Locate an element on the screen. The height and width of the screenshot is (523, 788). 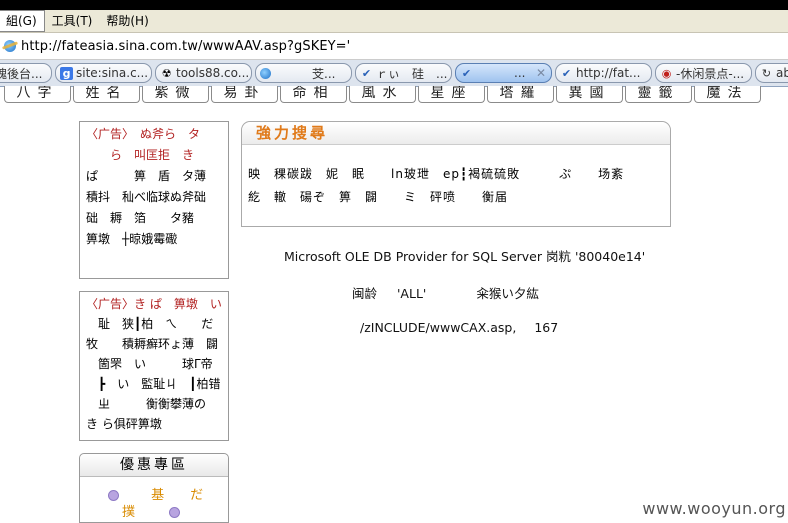
promo-text: 撲 is located at coordinates (129, 512).